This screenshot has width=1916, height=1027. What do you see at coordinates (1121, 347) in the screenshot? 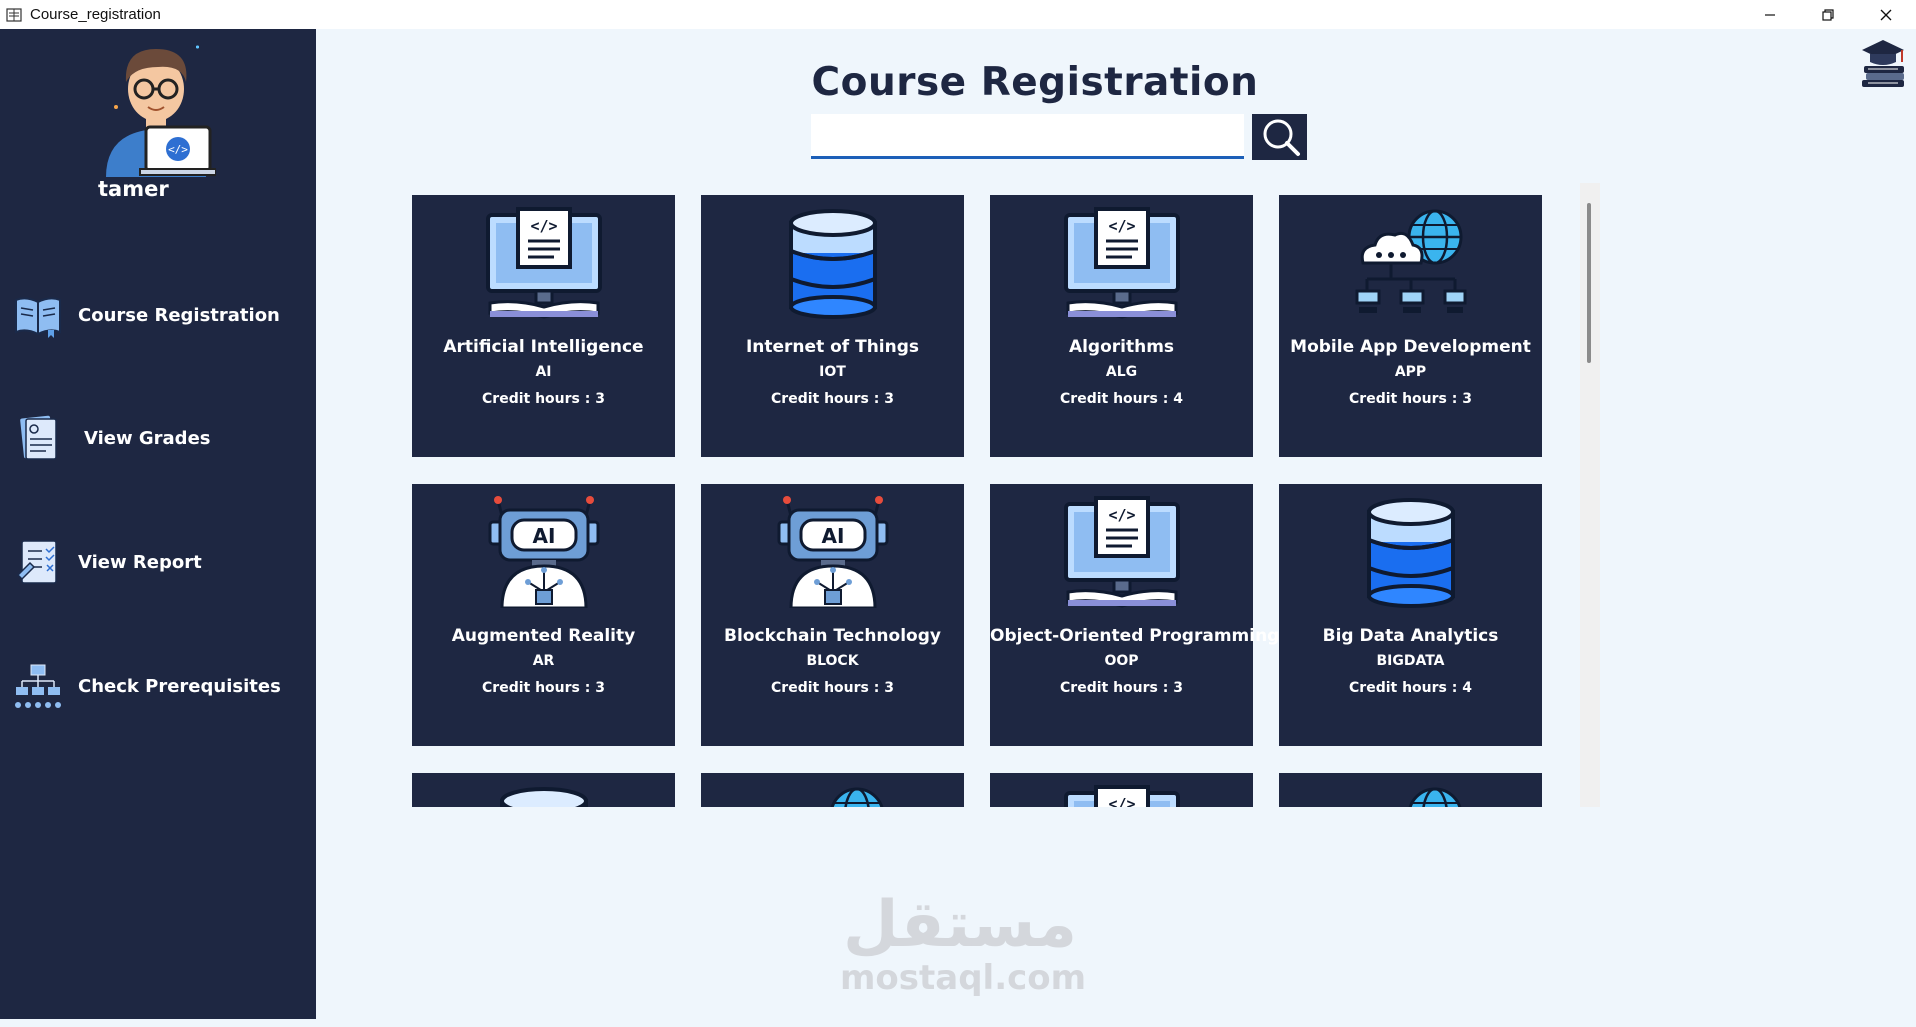
I see `course-name: Algorithms` at bounding box center [1121, 347].